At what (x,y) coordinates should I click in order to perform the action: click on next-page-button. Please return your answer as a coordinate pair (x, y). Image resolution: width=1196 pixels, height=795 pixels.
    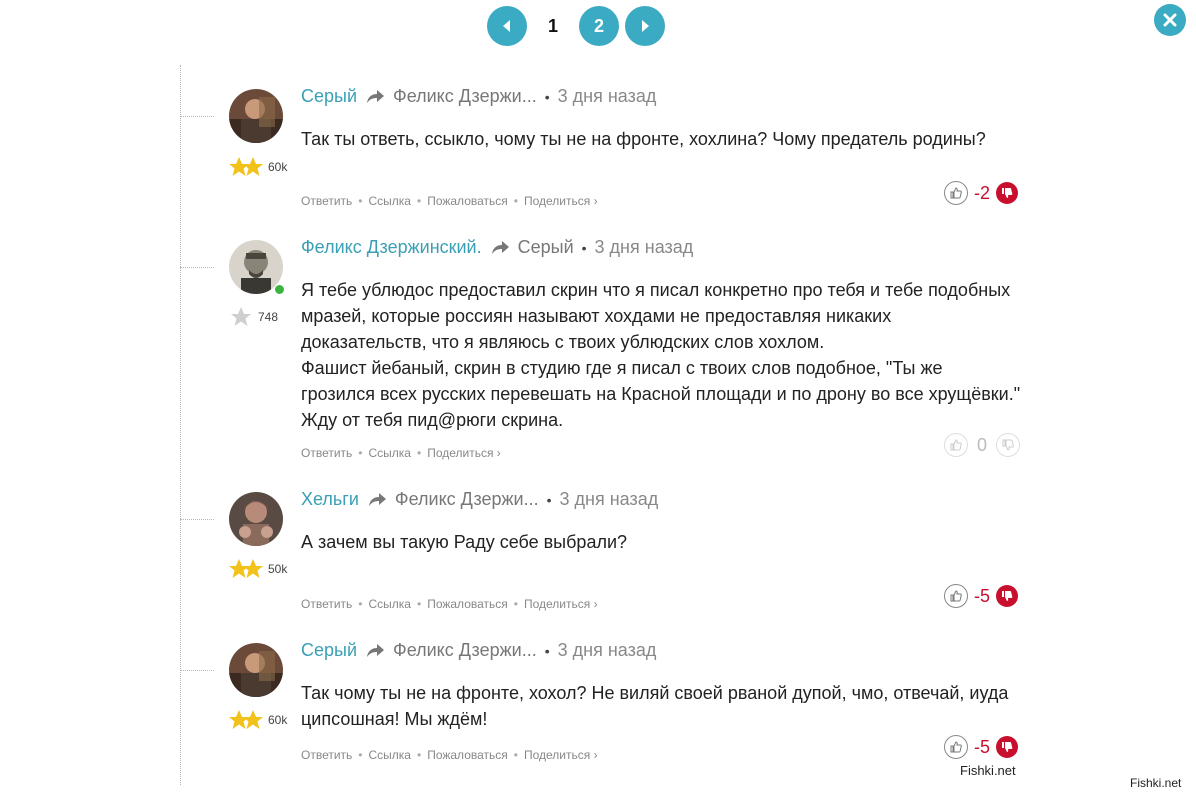
    Looking at the image, I should click on (645, 26).